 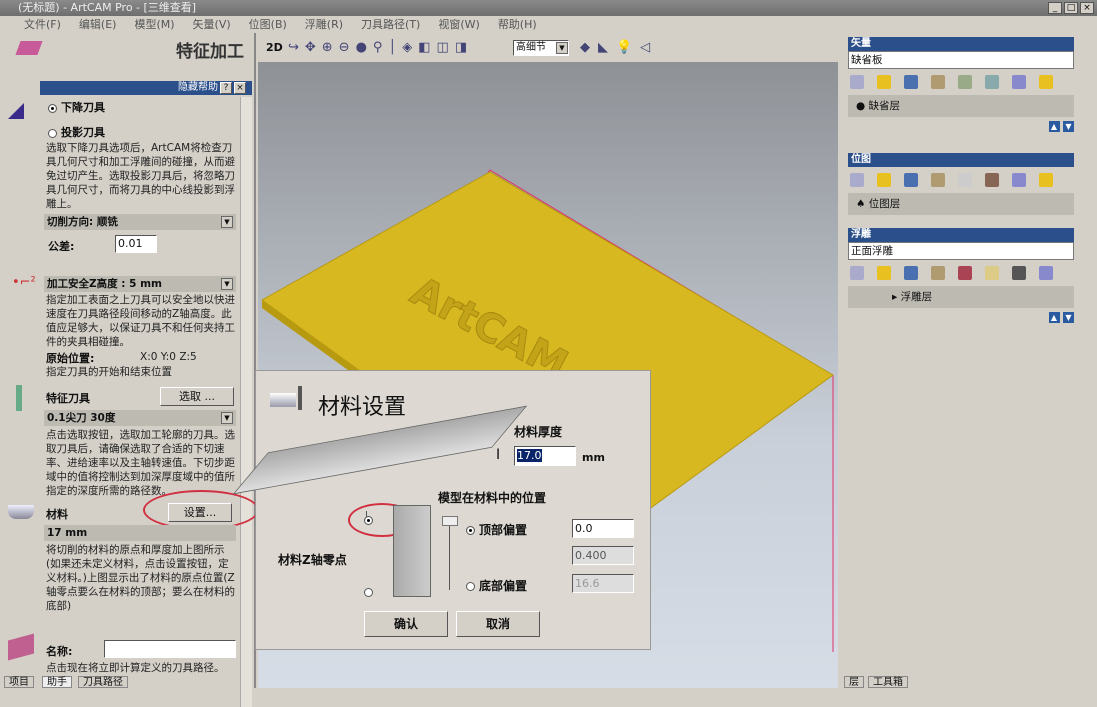 I want to click on ok-button: 确认, so click(x=406, y=624).